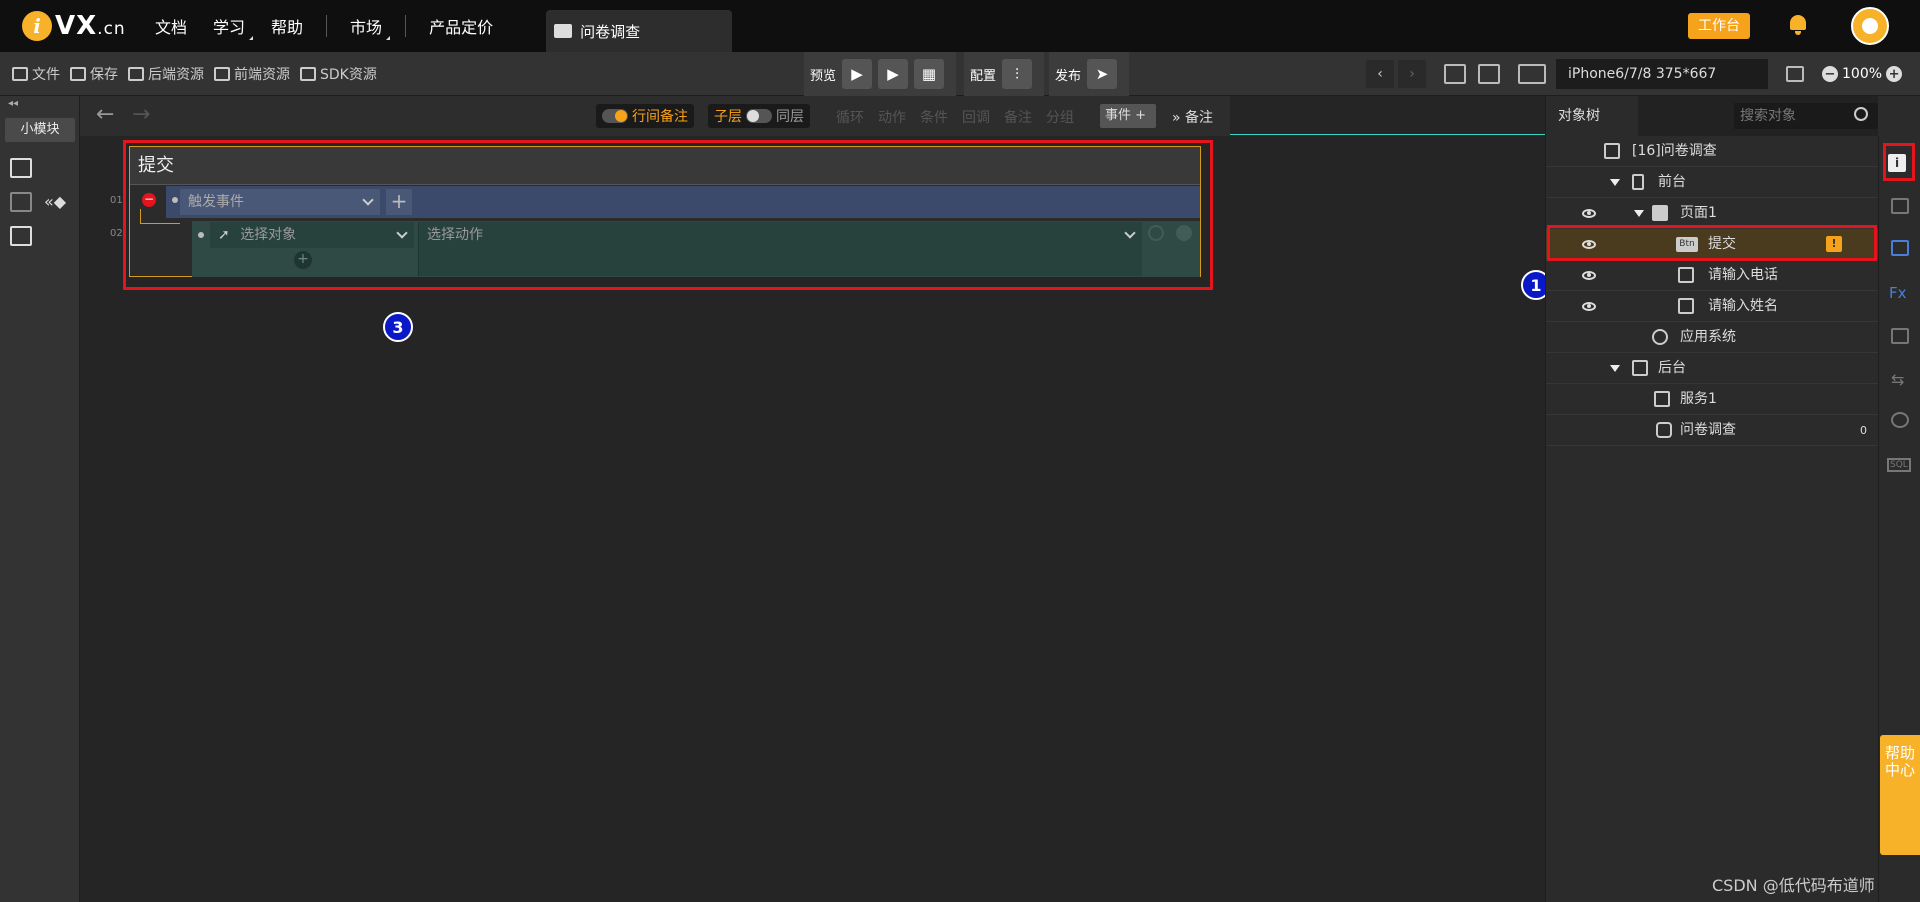 This screenshot has width=1920, height=902. Describe the element at coordinates (645, 116) in the screenshot. I see `inline-note-toggle: 行间备注` at that location.